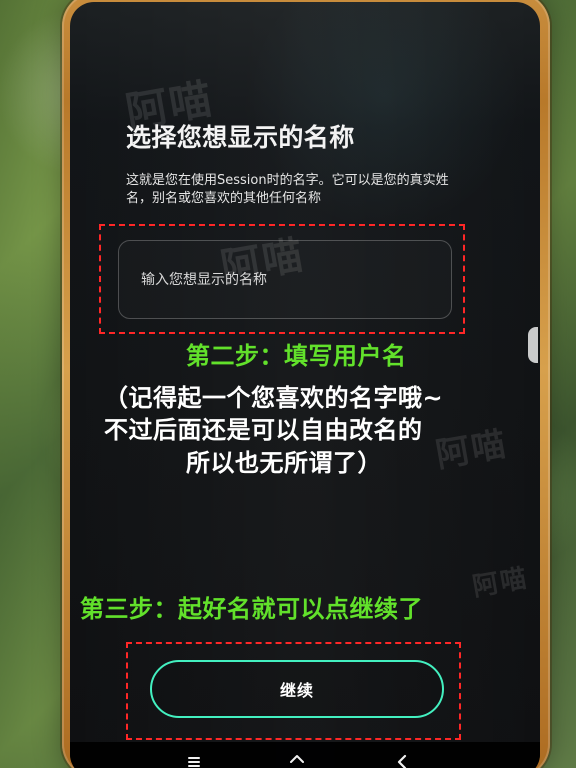 The width and height of the screenshot is (576, 768). Describe the element at coordinates (297, 759) in the screenshot. I see `home-icon` at that location.